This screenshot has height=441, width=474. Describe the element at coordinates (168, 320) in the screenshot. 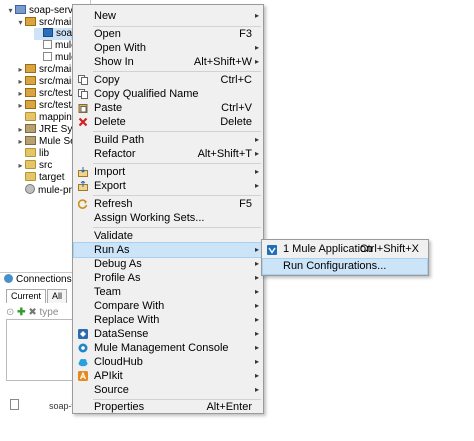

I see `menu-item-replace-with: Replace With ▸` at that location.